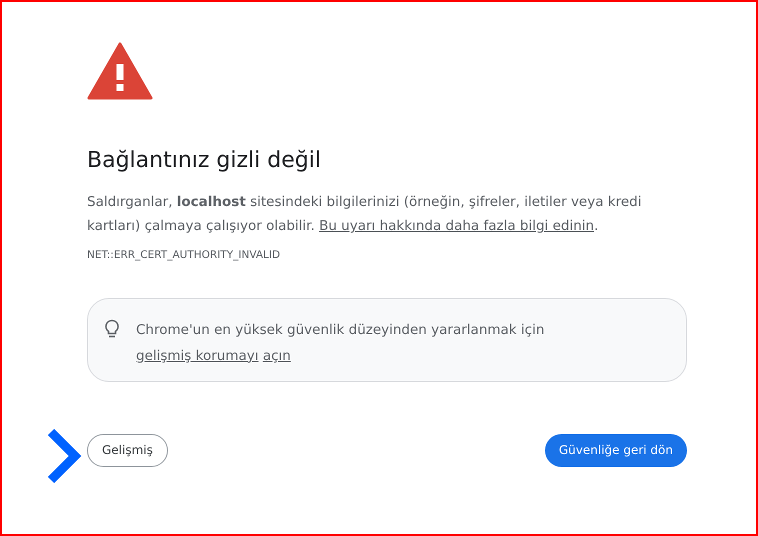 This screenshot has width=758, height=536. I want to click on advanced-button: Gelişmiş, so click(127, 450).